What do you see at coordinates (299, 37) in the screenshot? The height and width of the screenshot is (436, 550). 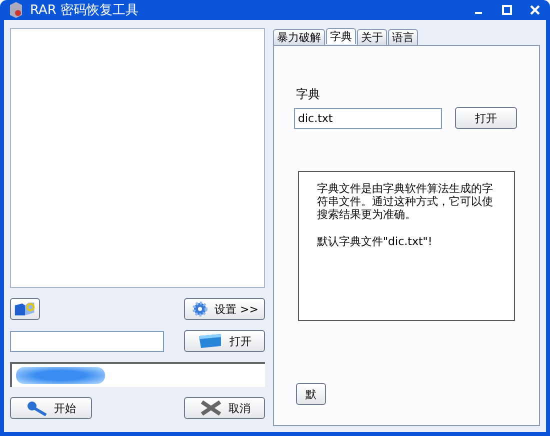 I see `tab: 暴力破解` at bounding box center [299, 37].